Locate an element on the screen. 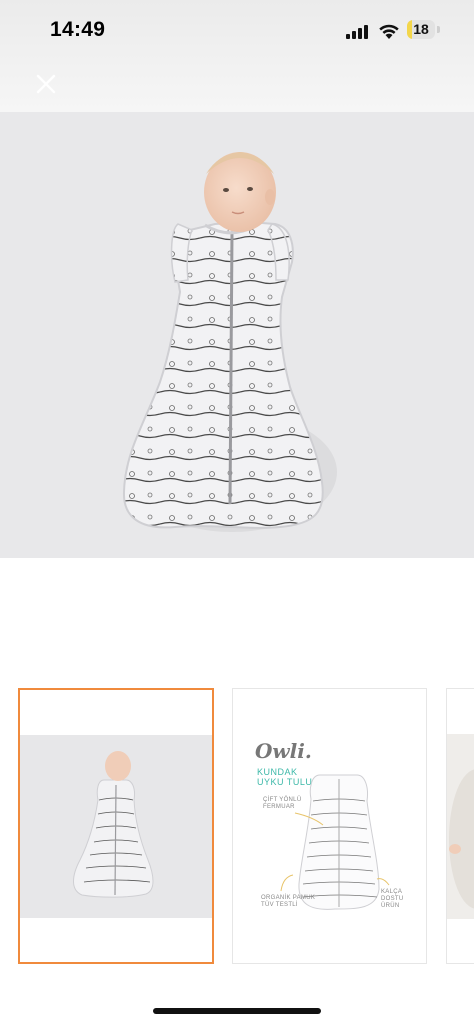 This screenshot has height=1024, width=474. annotation-arrows is located at coordinates (335, 852).